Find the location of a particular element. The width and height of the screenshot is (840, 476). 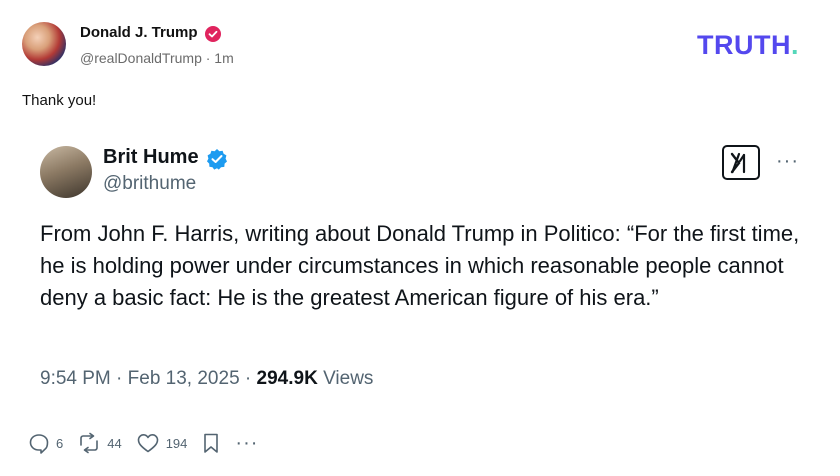

more-actions-button: ··· is located at coordinates (246, 443).